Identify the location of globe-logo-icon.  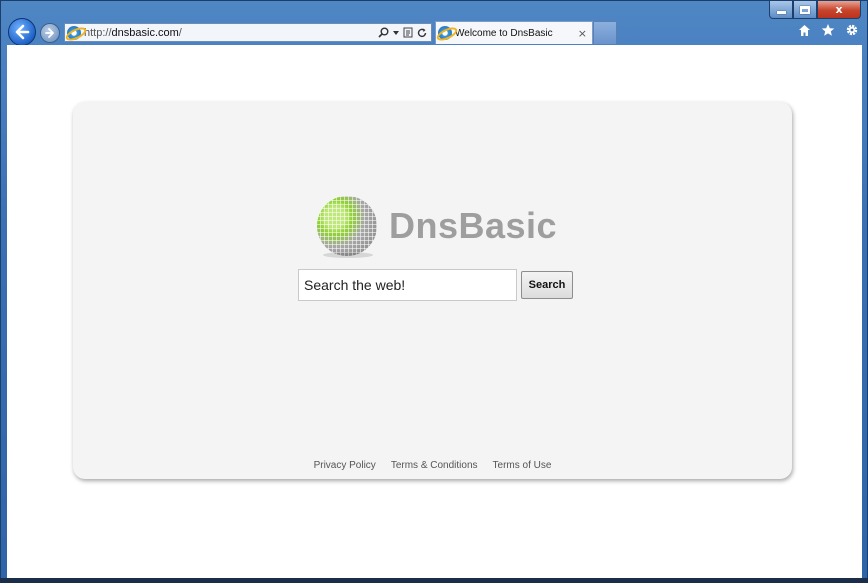
(347, 226).